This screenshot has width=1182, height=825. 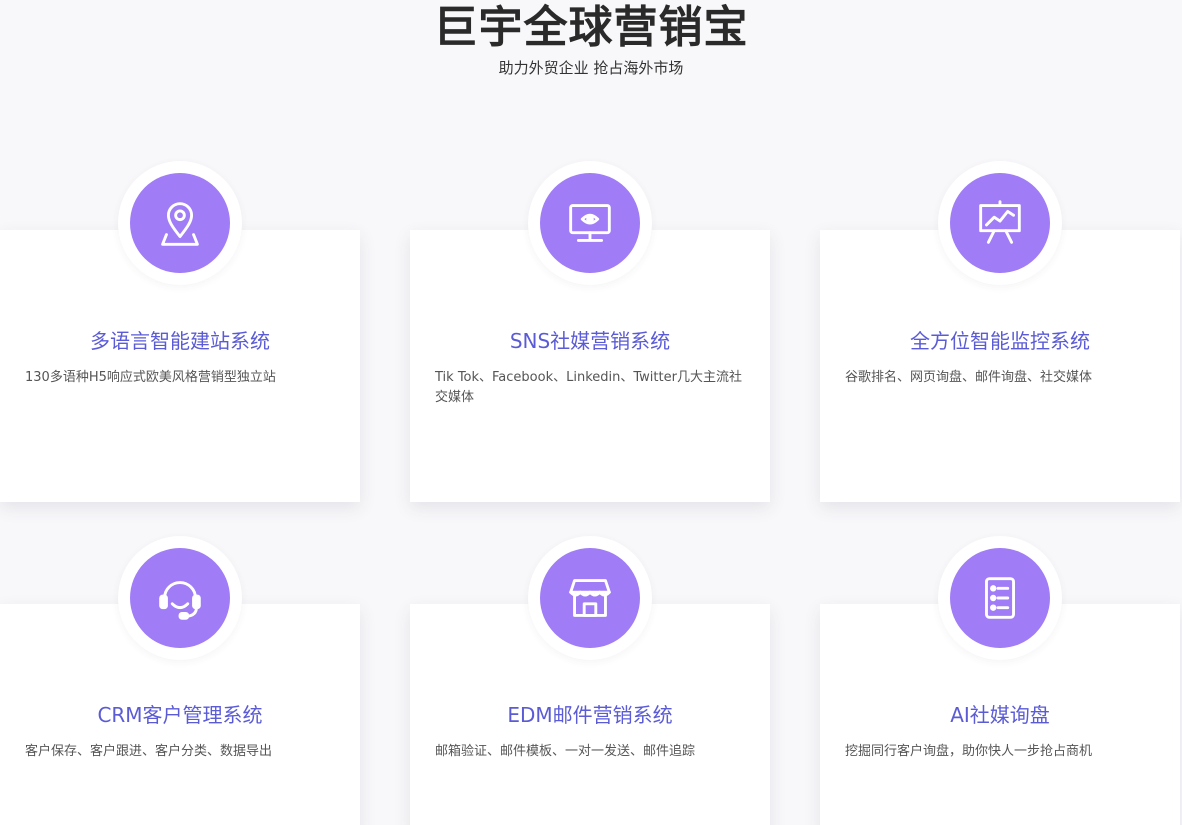 I want to click on page-subtitle: 助力外贸企业 抢占海外市场, so click(x=591, y=68).